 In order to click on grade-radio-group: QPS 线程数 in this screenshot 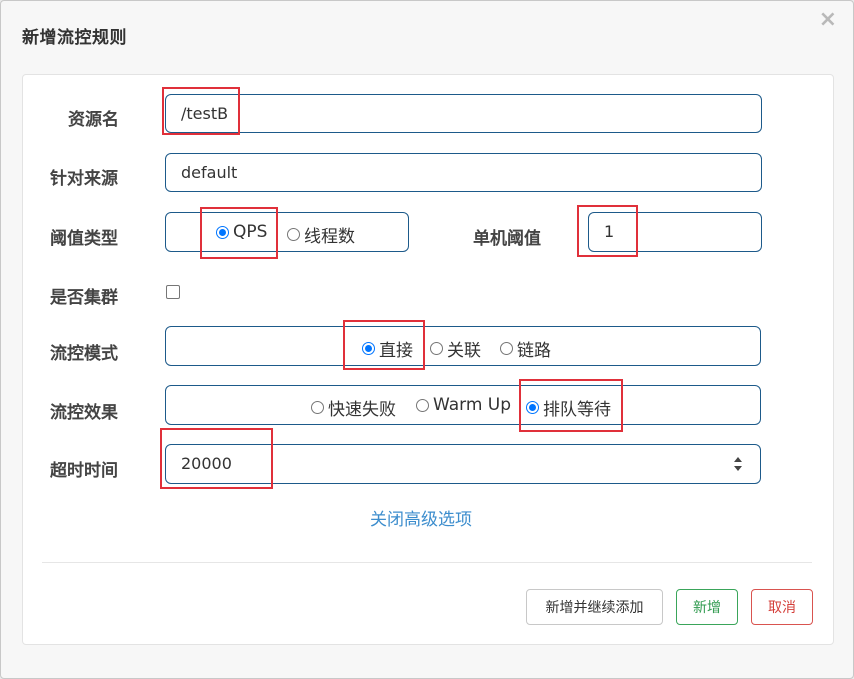, I will do `click(287, 232)`.